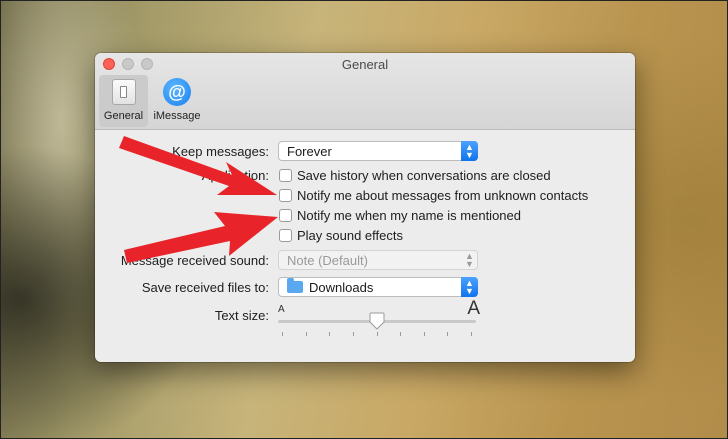 The image size is (728, 439). What do you see at coordinates (205, 287) in the screenshot?
I see `save-files-label: Save received files to:` at bounding box center [205, 287].